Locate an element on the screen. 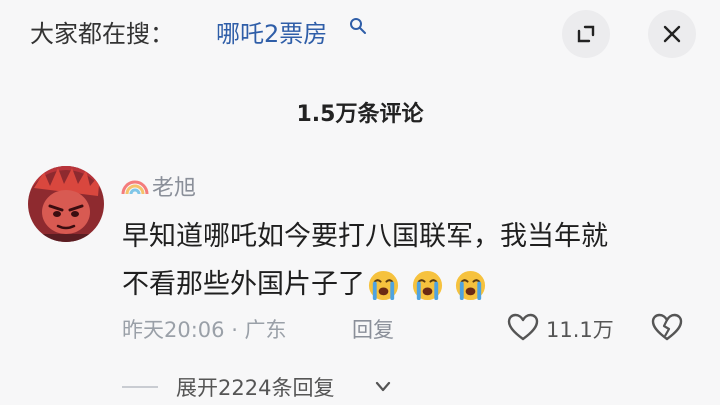 The image size is (720, 405). expand-icon is located at coordinates (586, 34).